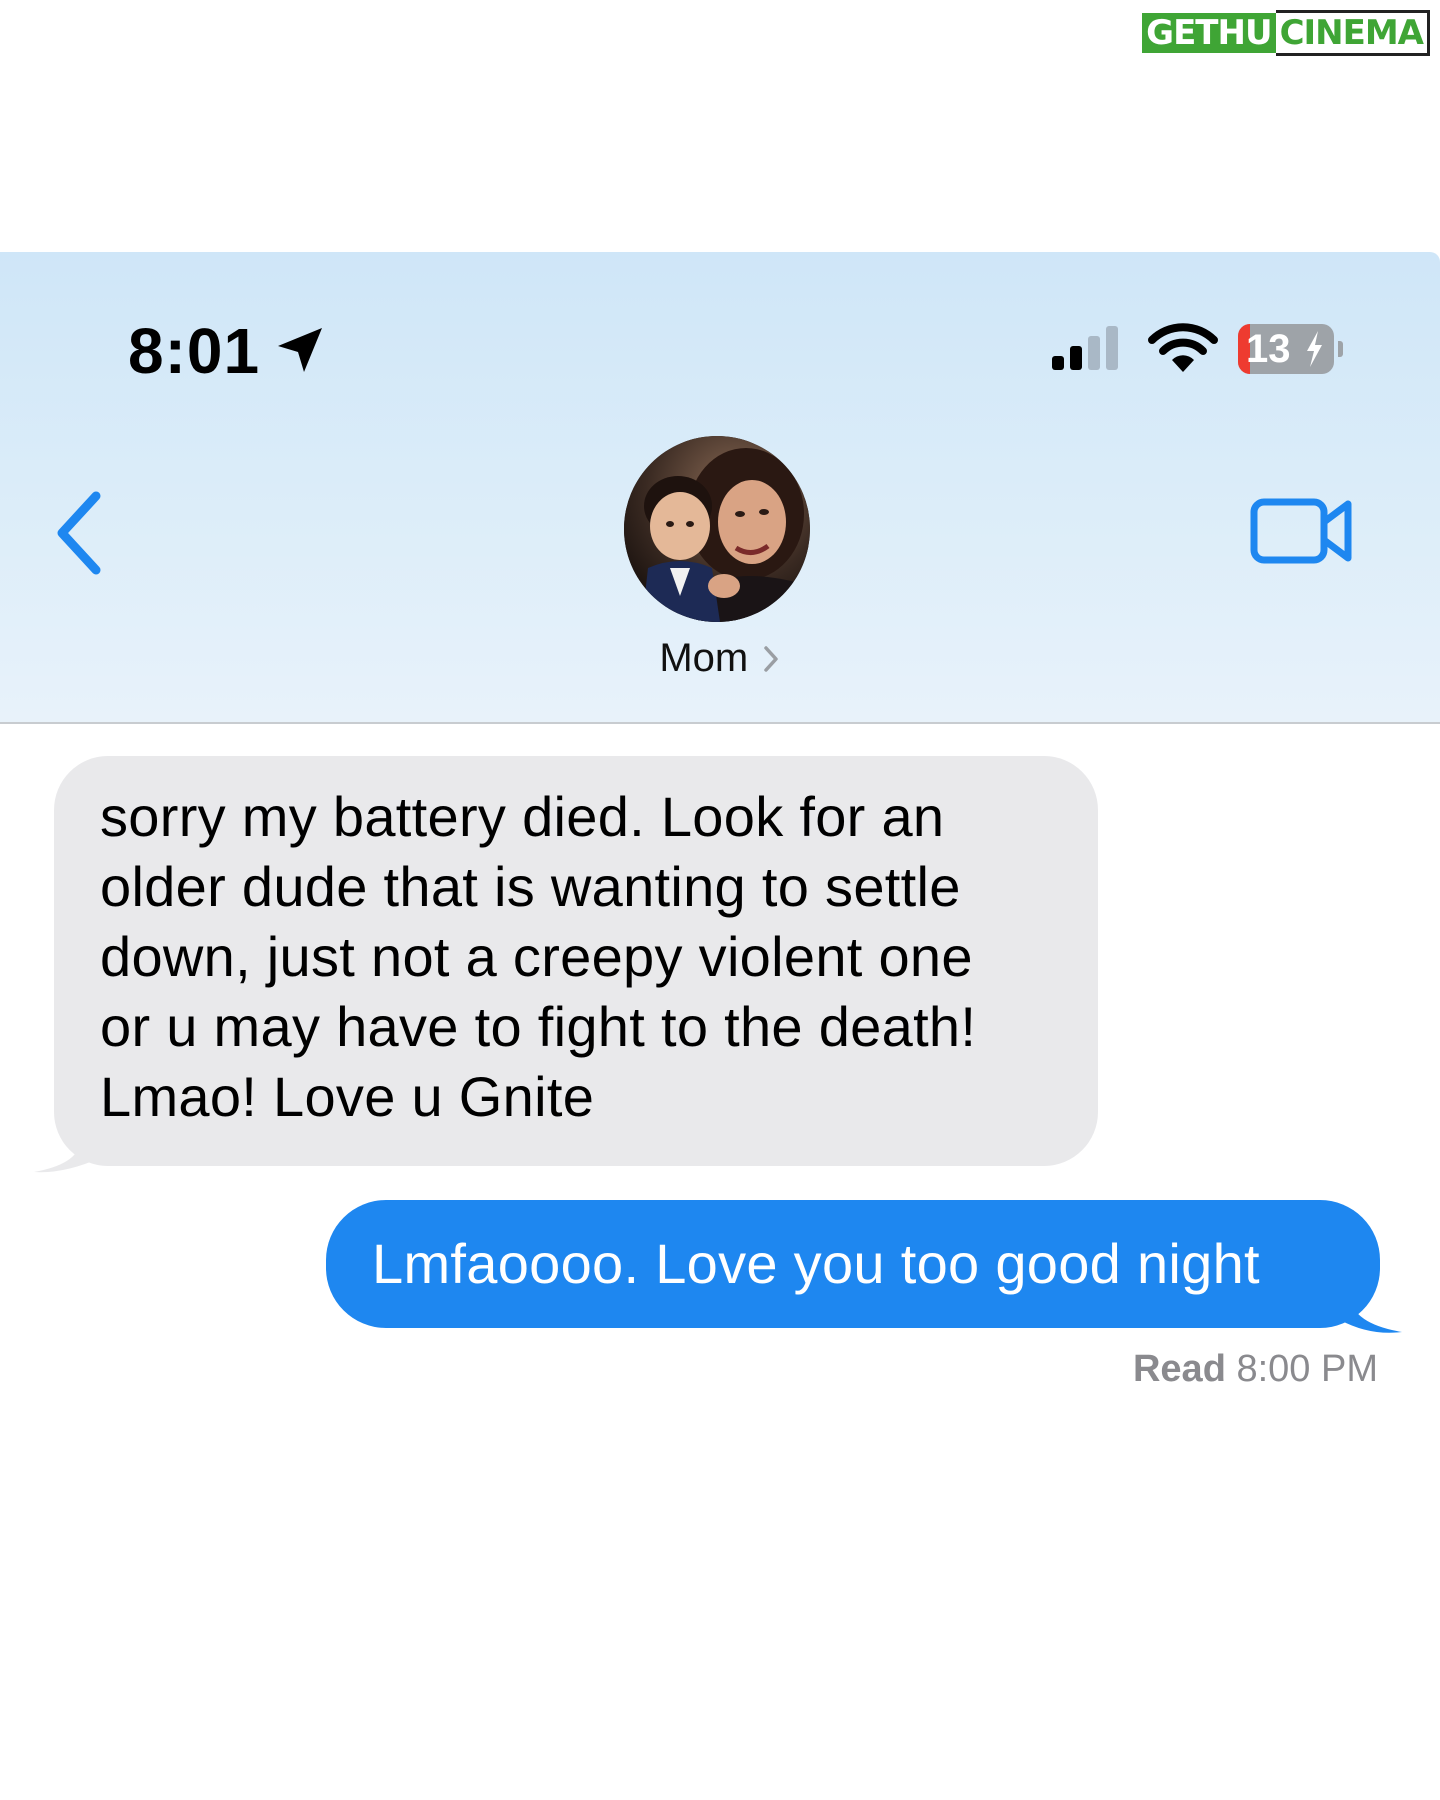 The width and height of the screenshot is (1440, 1800). I want to click on read-receipt-time: 8:00 PM, so click(1307, 1369).